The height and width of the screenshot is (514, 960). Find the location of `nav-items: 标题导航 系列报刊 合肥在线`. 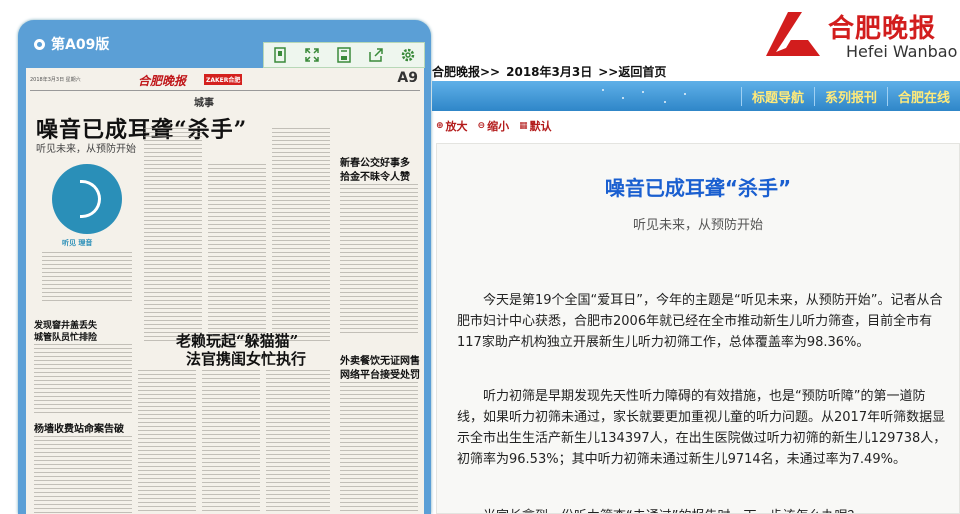

nav-items: 标题导航 系列报刊 合肥在线 is located at coordinates (850, 96).